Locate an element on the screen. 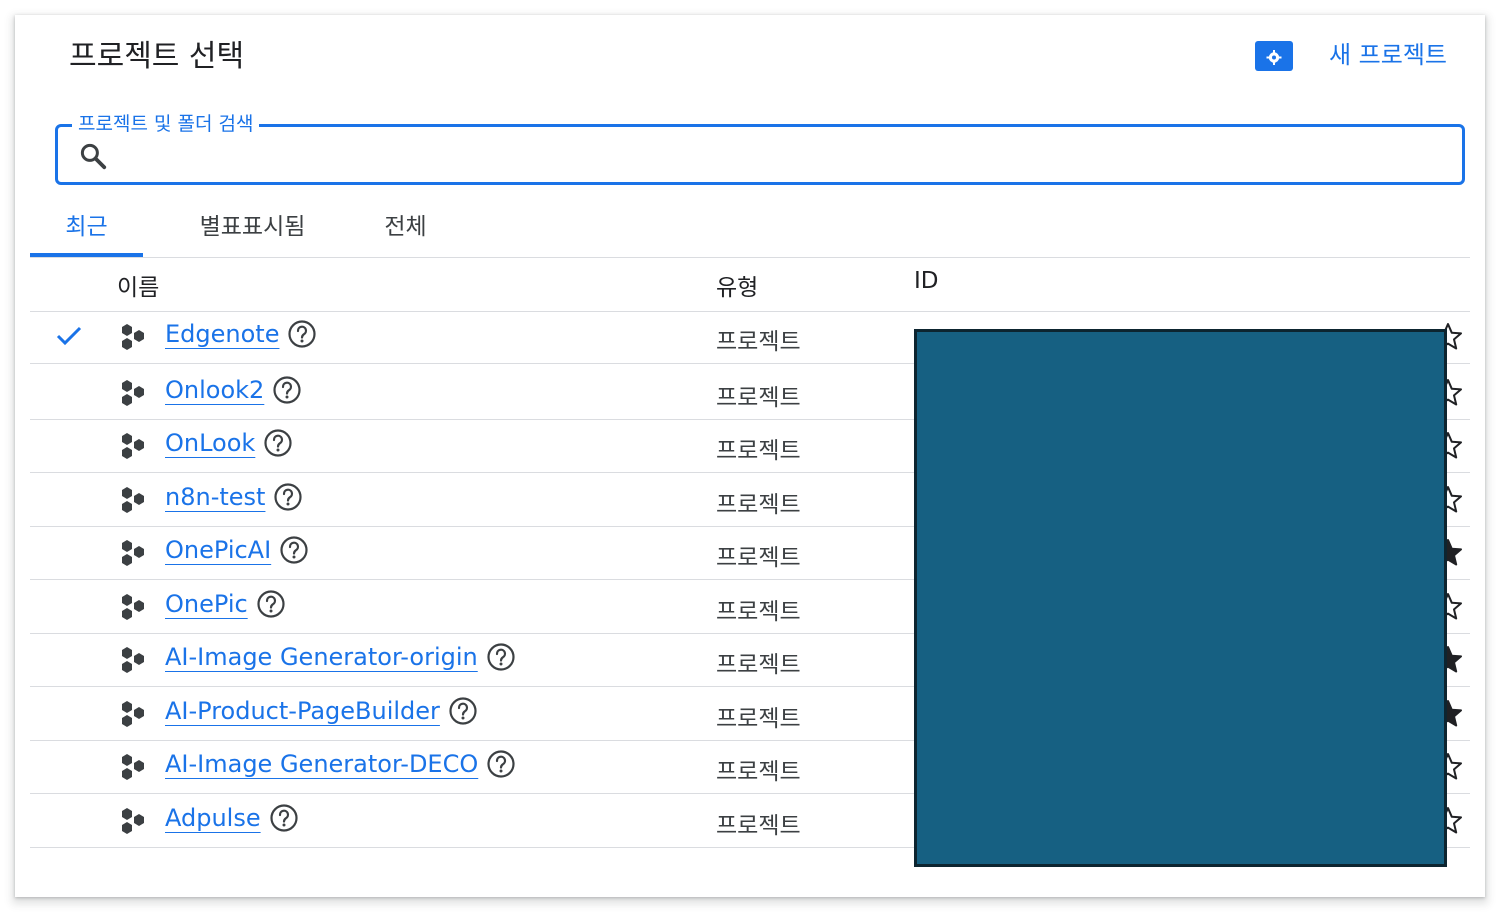 The width and height of the screenshot is (1500, 912). tab-recent: 최근 is located at coordinates (86, 229).